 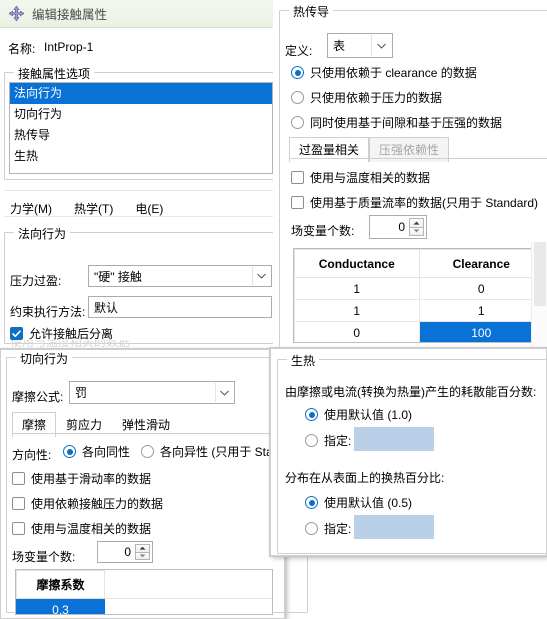 I want to click on cell-clearance: 100, so click(x=481, y=331).